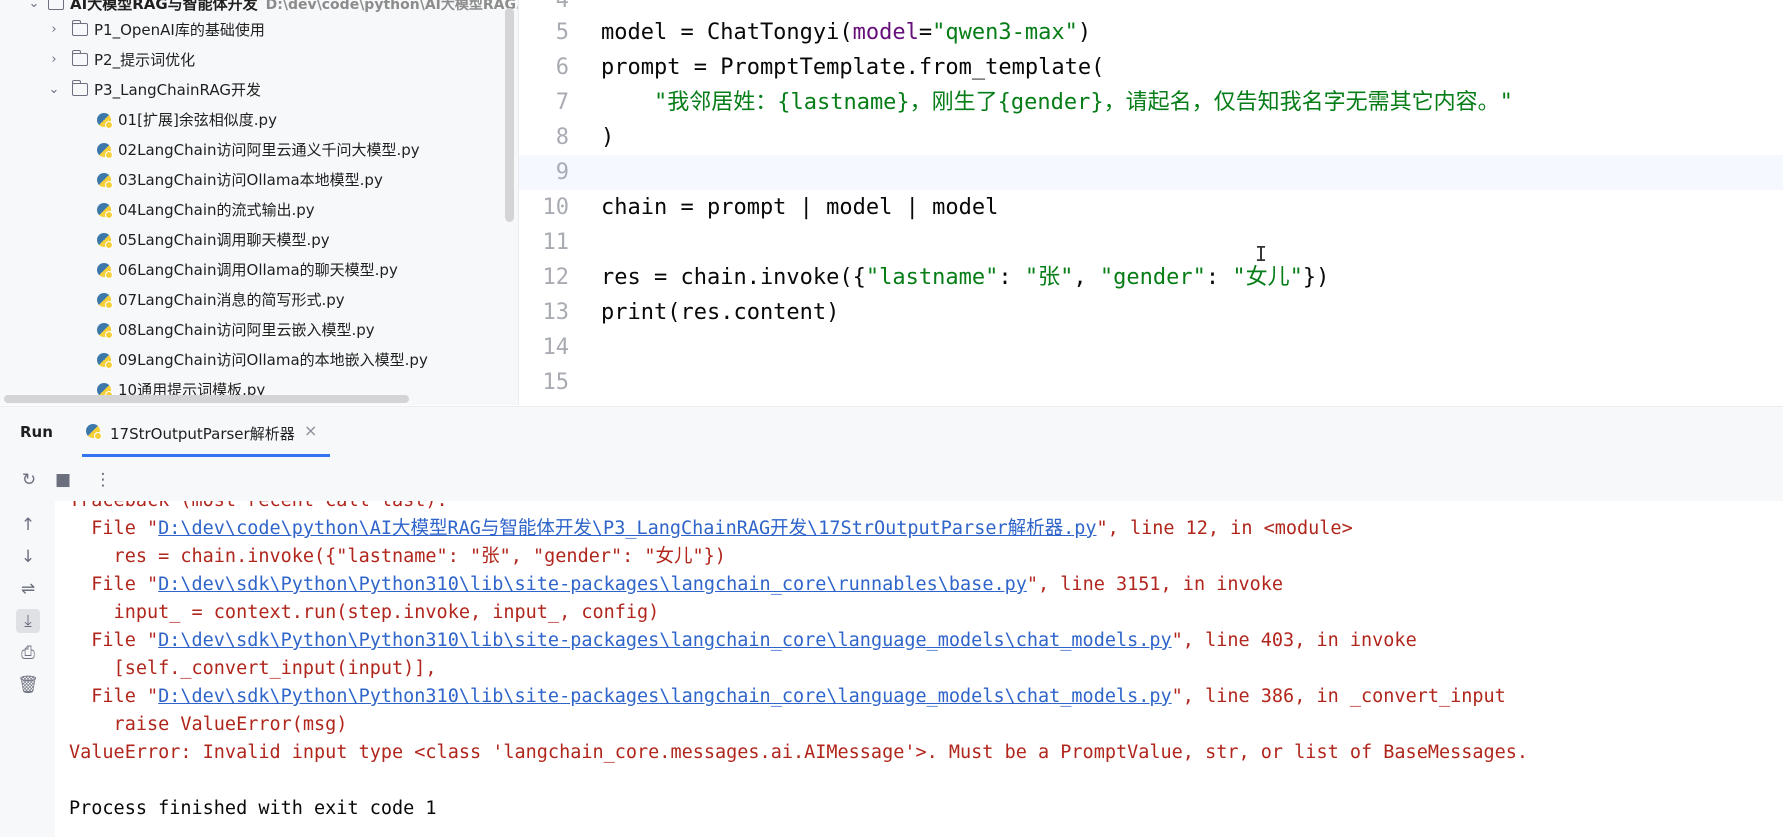 Image resolution: width=1783 pixels, height=837 pixels. What do you see at coordinates (224, 240) in the screenshot?
I see `tree-file-label: 05LangChain调用聊天模型.py` at bounding box center [224, 240].